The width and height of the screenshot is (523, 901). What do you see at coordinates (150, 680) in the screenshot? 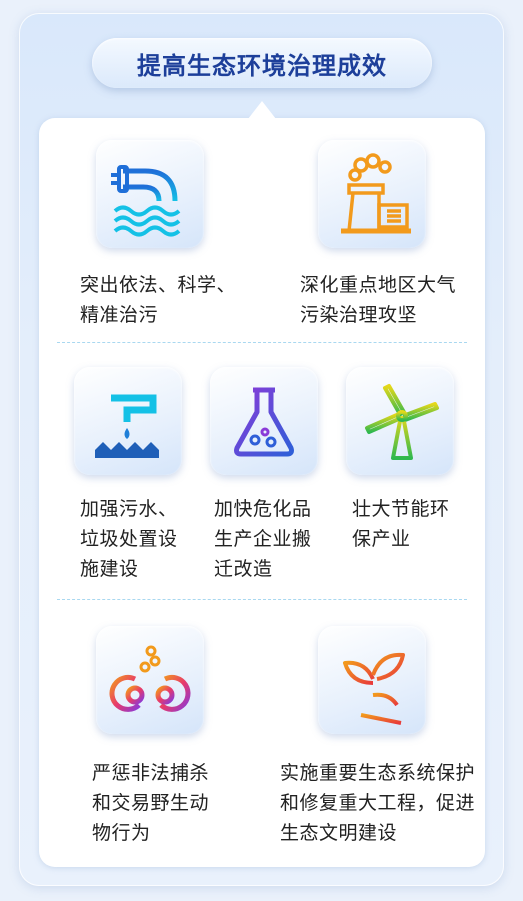
I see `handcuffs-icon` at bounding box center [150, 680].